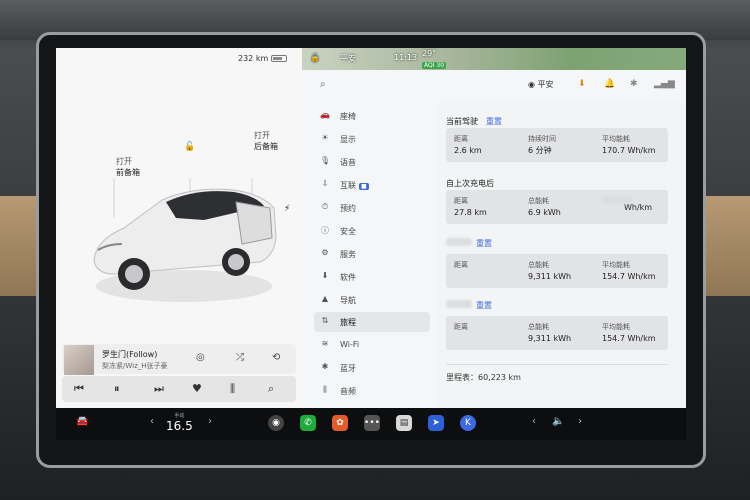  I want to click on menu-label: 显示, so click(348, 139).